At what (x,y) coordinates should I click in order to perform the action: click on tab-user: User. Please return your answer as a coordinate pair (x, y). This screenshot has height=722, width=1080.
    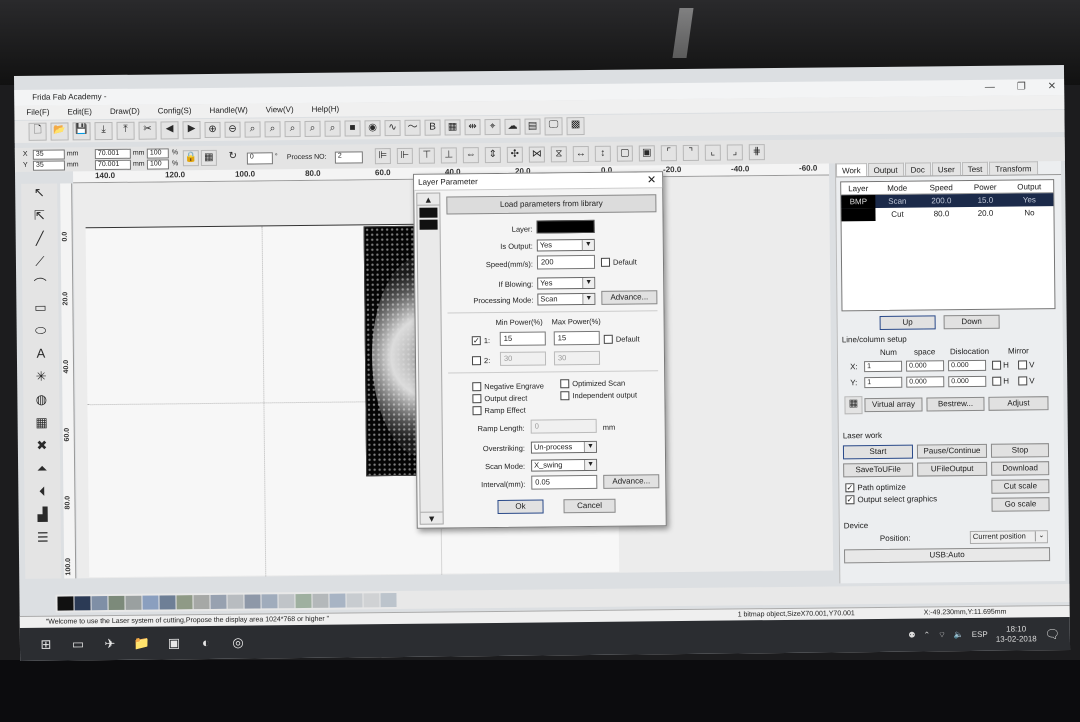
    Looking at the image, I should click on (946, 169).